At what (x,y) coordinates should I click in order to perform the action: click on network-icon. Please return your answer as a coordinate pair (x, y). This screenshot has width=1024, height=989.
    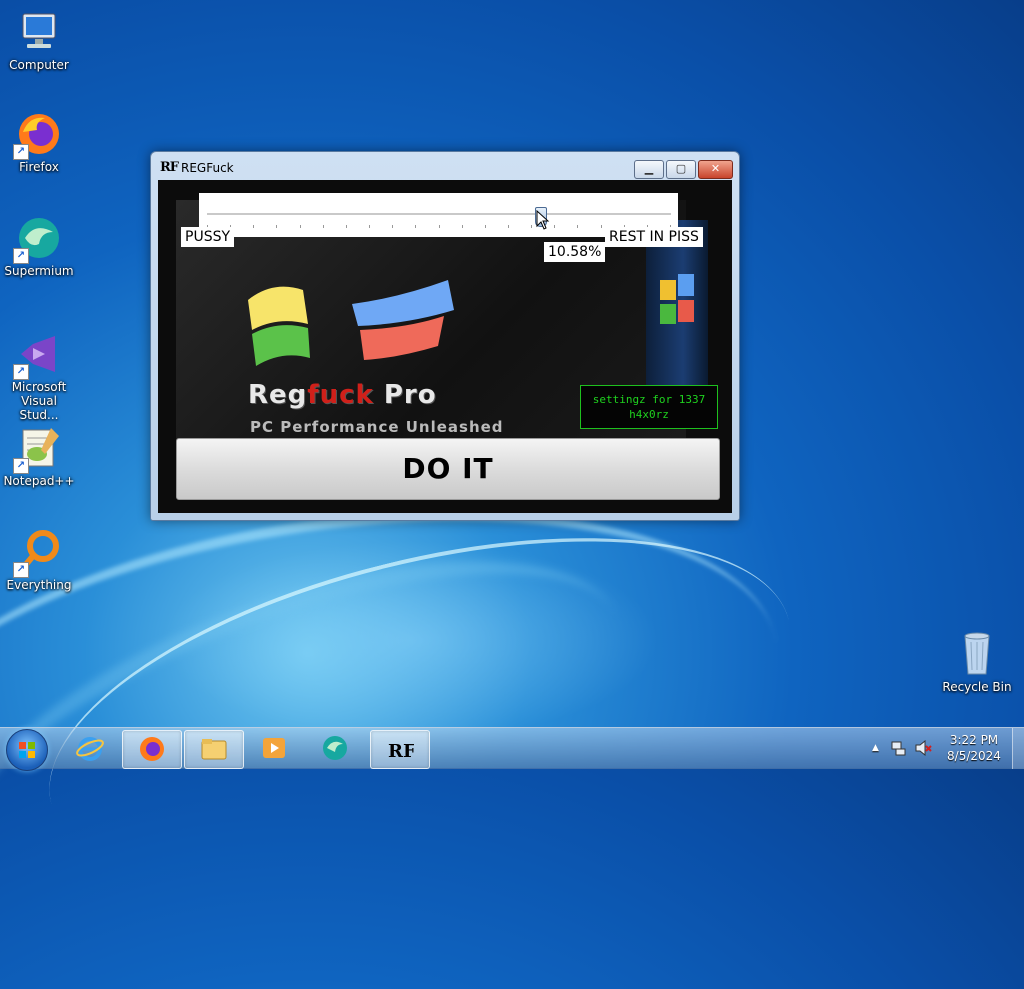
    Looking at the image, I should click on (898, 748).